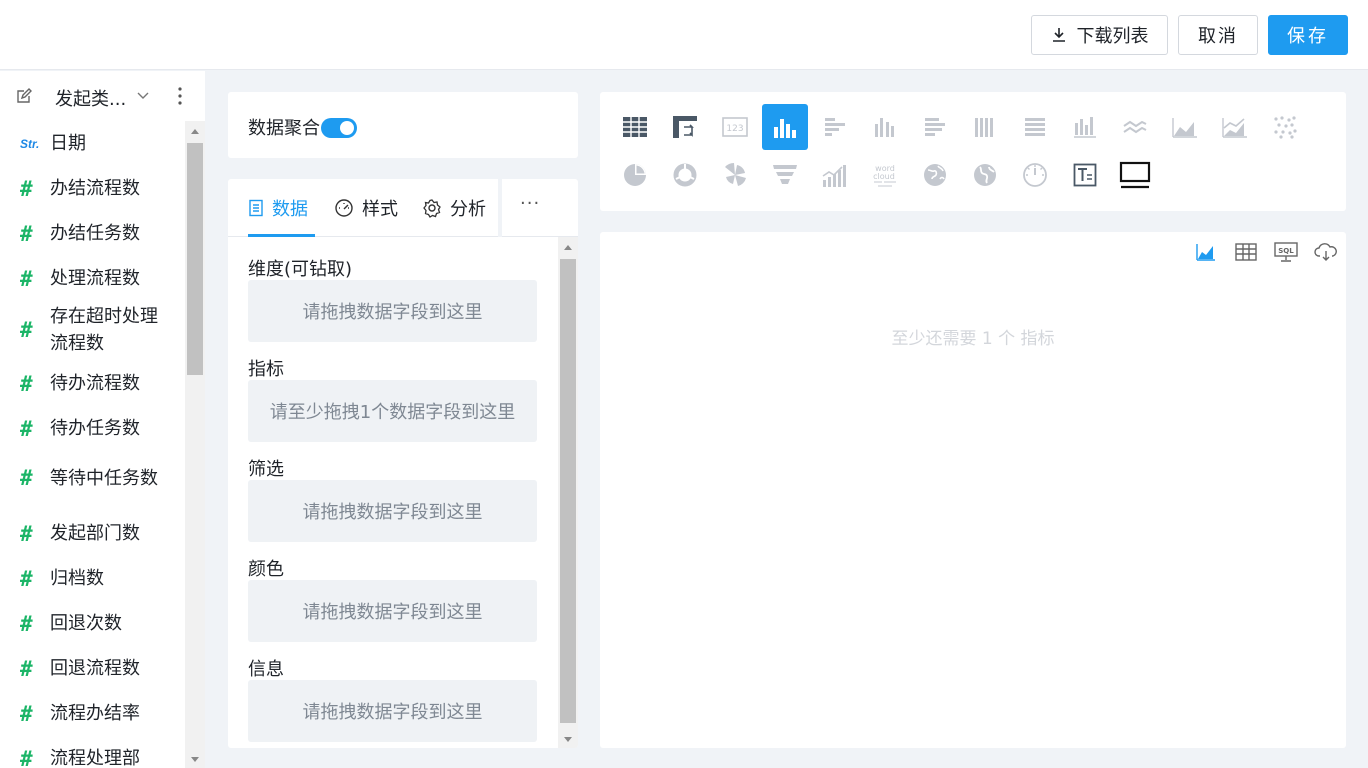 The width and height of the screenshot is (1368, 768). I want to click on chevron-down-icon, so click(143, 96).